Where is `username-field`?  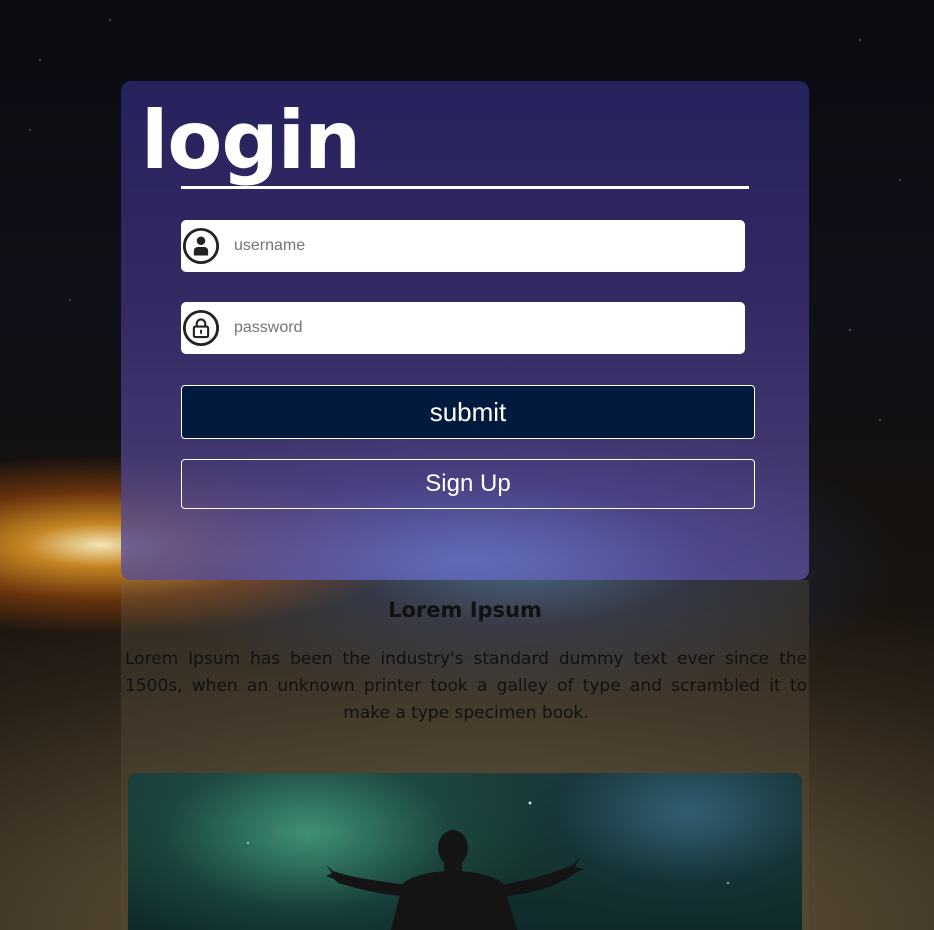
username-field is located at coordinates (463, 246).